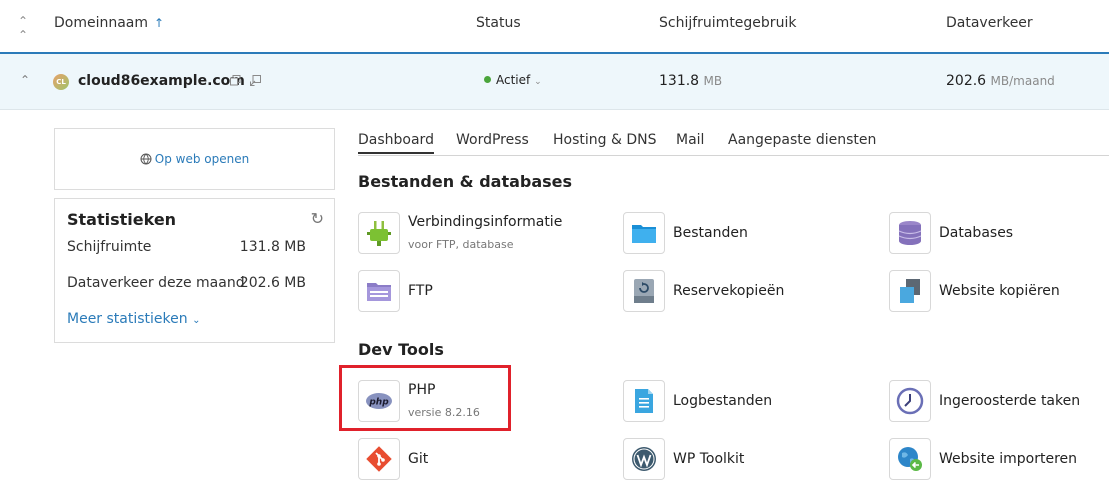 The height and width of the screenshot is (494, 1109). Describe the element at coordinates (61, 82) in the screenshot. I see `site-favicon: CL` at that location.